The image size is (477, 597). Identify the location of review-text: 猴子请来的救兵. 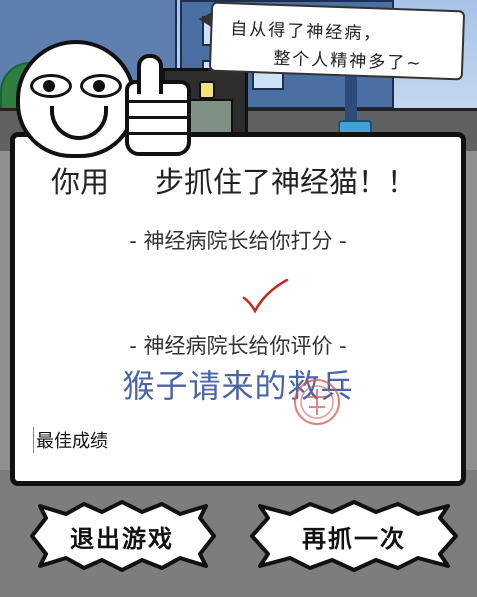
(238, 386).